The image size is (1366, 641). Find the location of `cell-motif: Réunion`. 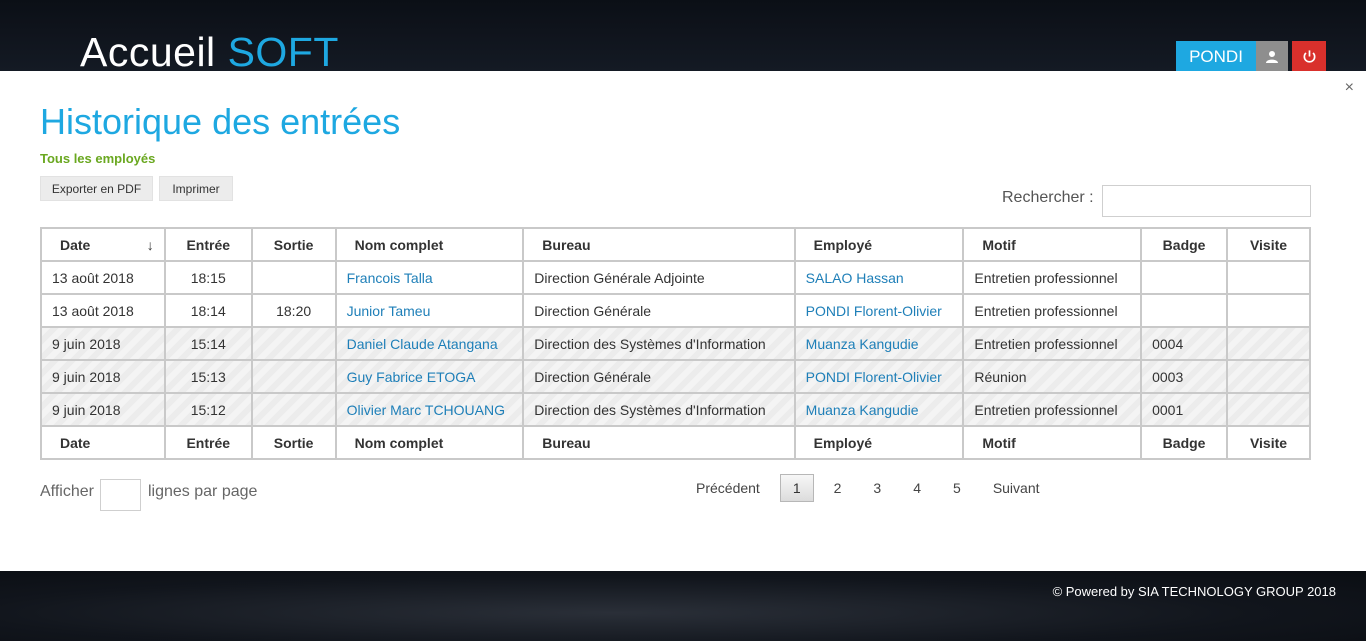

cell-motif: Réunion is located at coordinates (1052, 376).